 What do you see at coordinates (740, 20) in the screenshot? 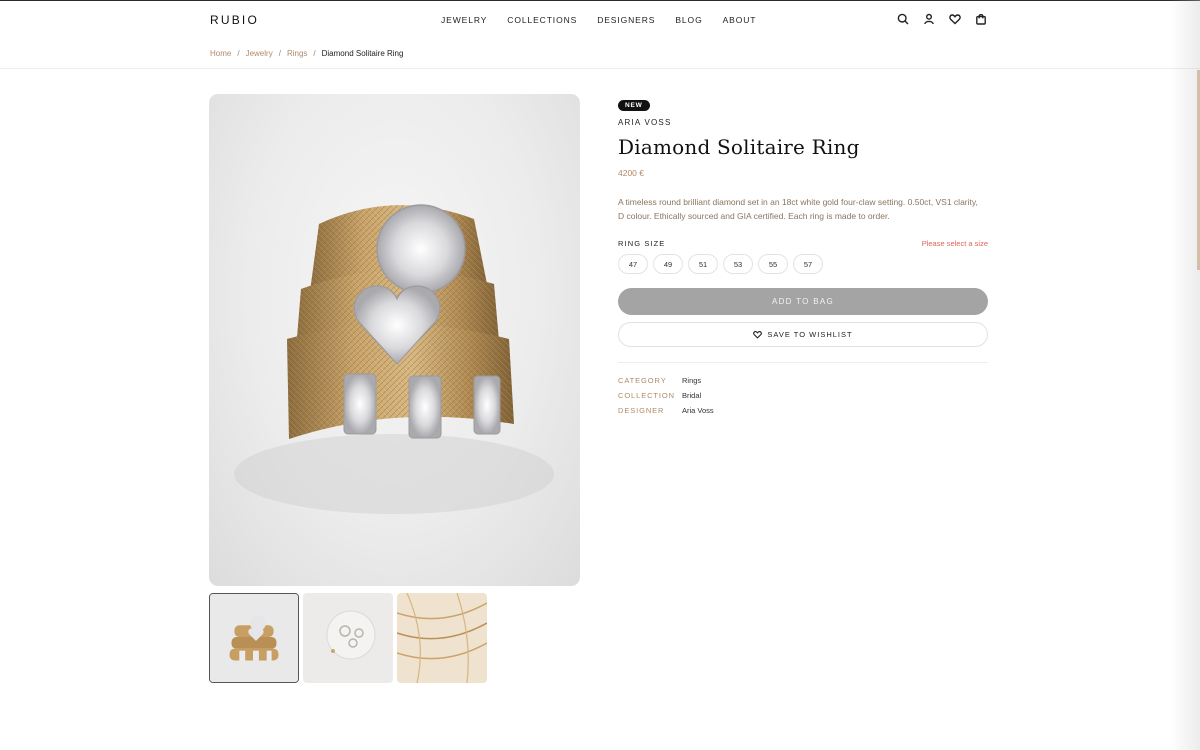
I see `nav-item-about: ABOUT` at bounding box center [740, 20].